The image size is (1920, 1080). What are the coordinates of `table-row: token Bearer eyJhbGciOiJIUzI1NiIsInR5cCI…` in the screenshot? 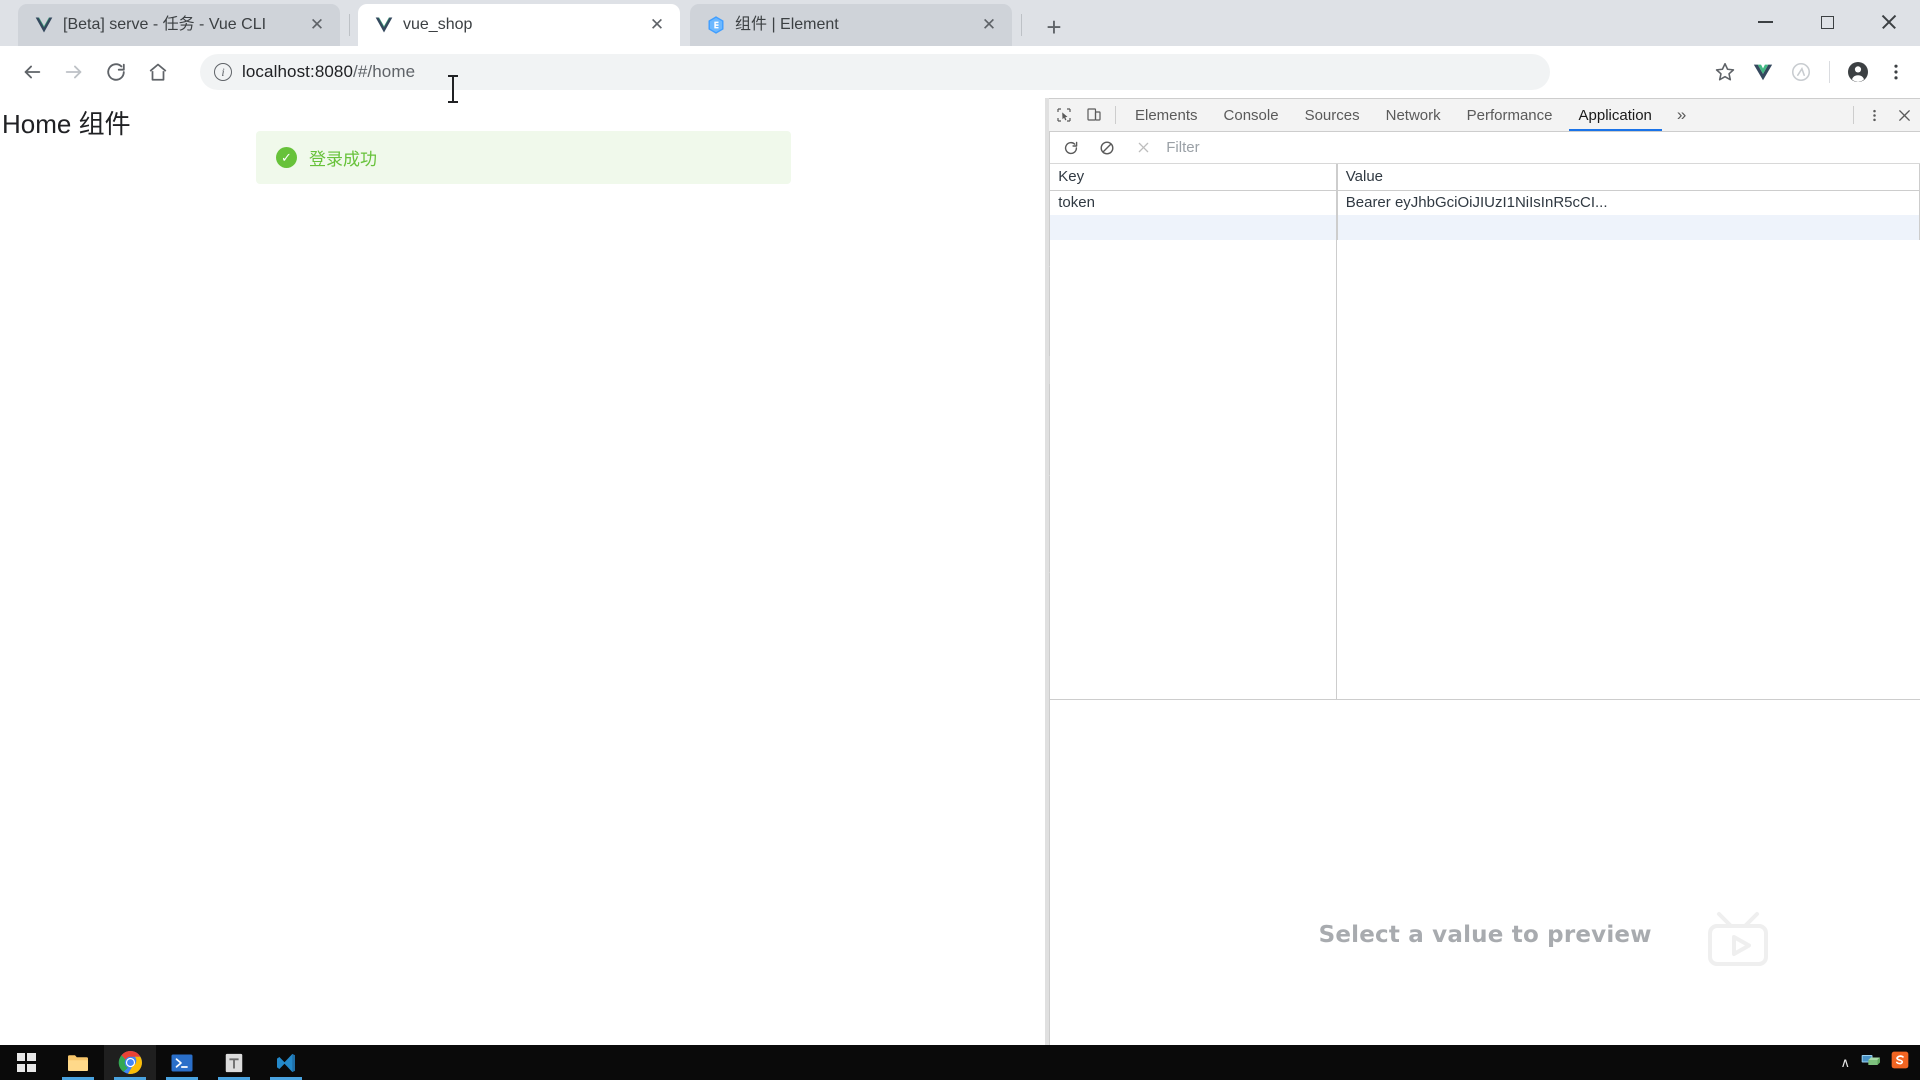 It's located at (1485, 202).